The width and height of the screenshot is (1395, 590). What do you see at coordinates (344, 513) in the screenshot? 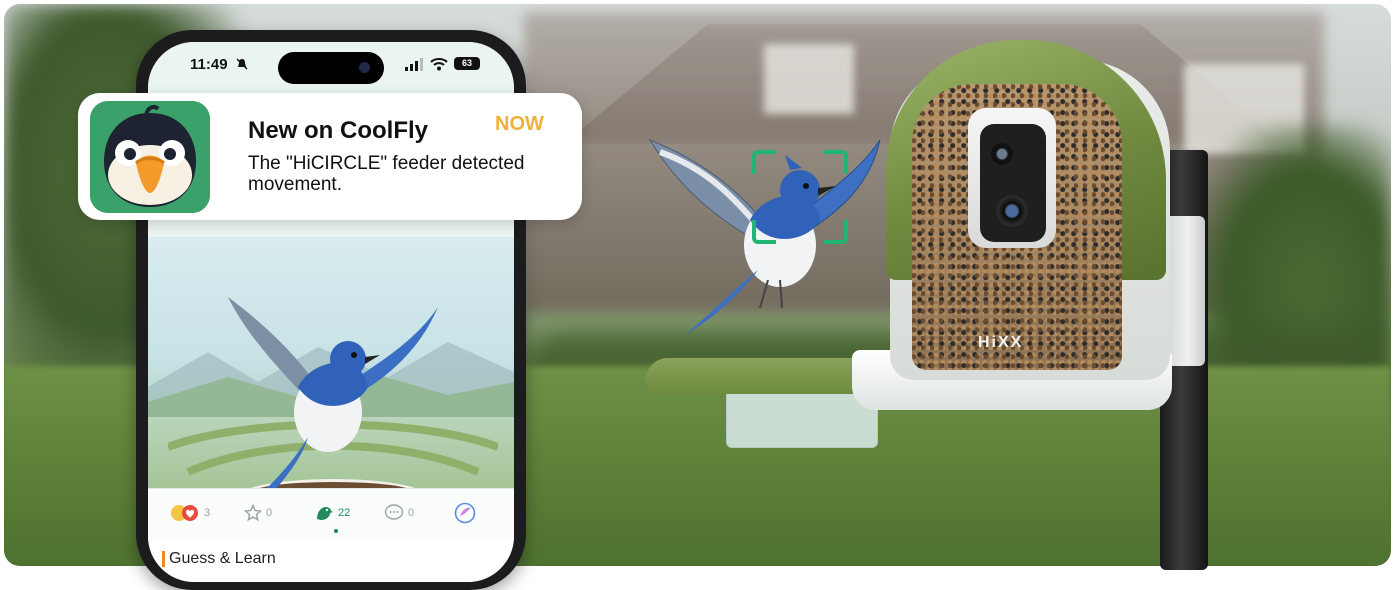
I see `tab-birds-count: 22` at bounding box center [344, 513].